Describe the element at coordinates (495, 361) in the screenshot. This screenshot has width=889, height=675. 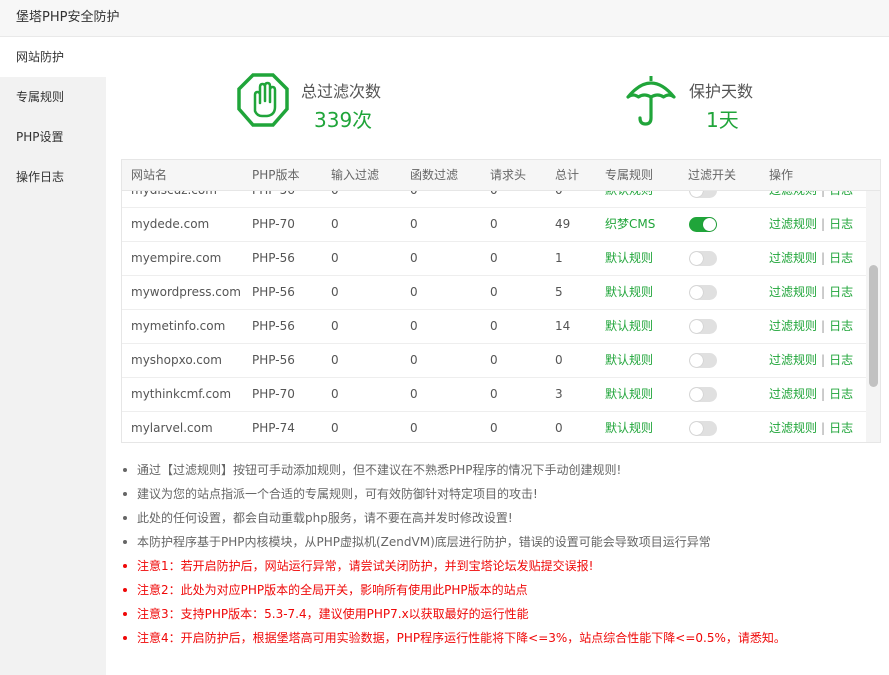
I see `table-row: myshopxo.com PHP-56 0 0 0 0 默认规则 过滤规则 | 日志` at that location.